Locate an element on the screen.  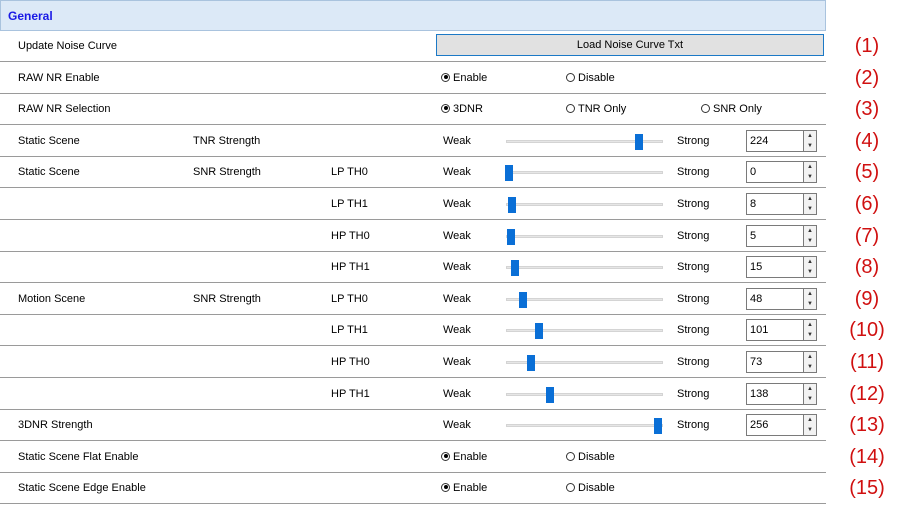
row-threshold-label: LP TH0 is located at coordinates (349, 299).